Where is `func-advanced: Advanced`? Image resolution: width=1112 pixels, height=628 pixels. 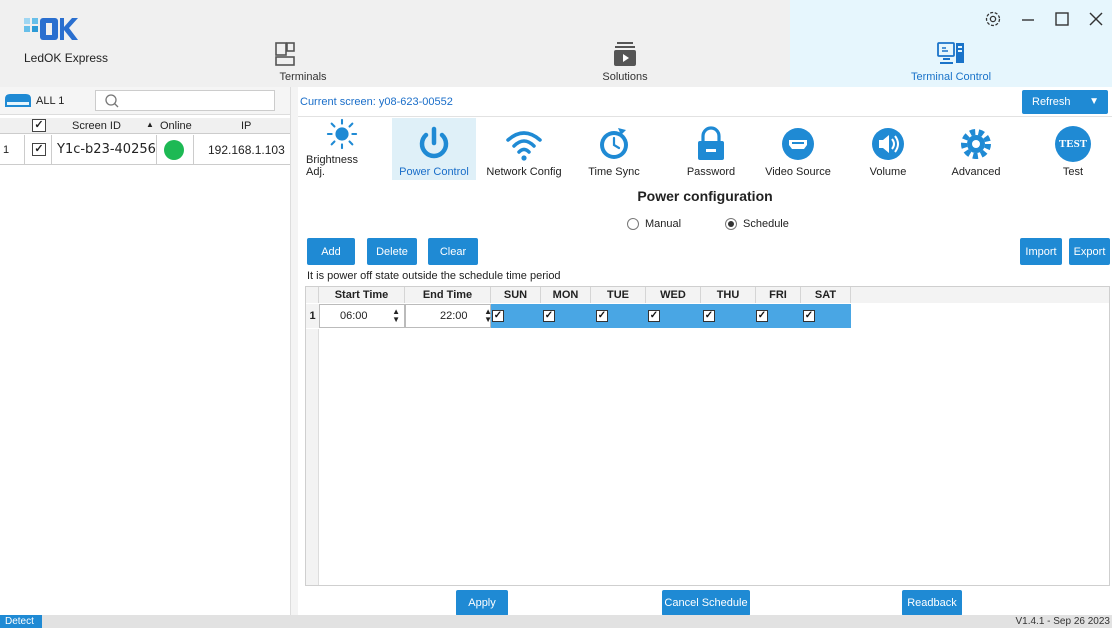
func-advanced: Advanced is located at coordinates (976, 149).